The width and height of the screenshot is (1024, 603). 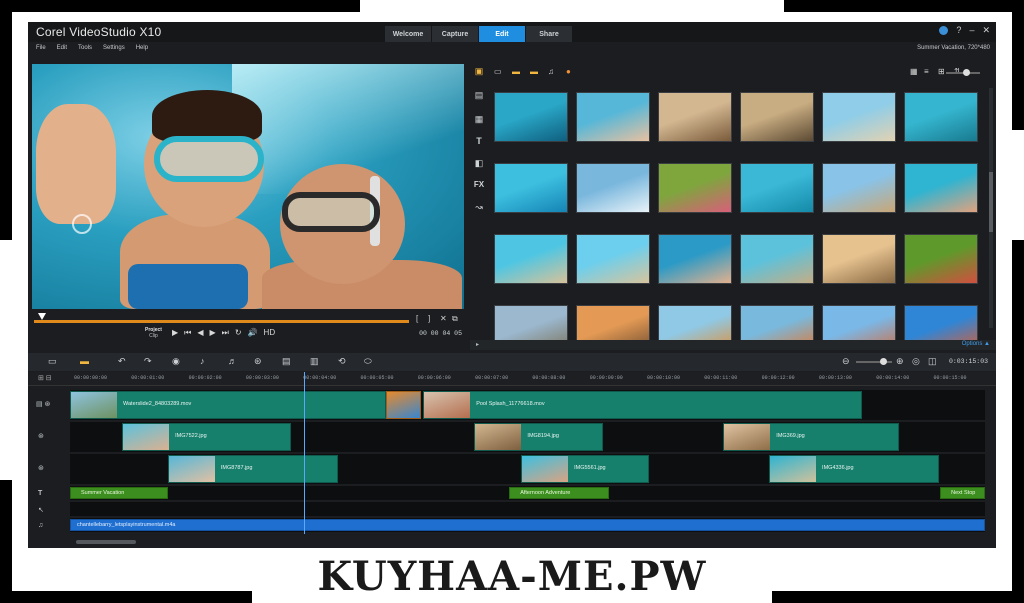 What do you see at coordinates (479, 208) in the screenshot?
I see `path-icon: ↝` at bounding box center [479, 208].